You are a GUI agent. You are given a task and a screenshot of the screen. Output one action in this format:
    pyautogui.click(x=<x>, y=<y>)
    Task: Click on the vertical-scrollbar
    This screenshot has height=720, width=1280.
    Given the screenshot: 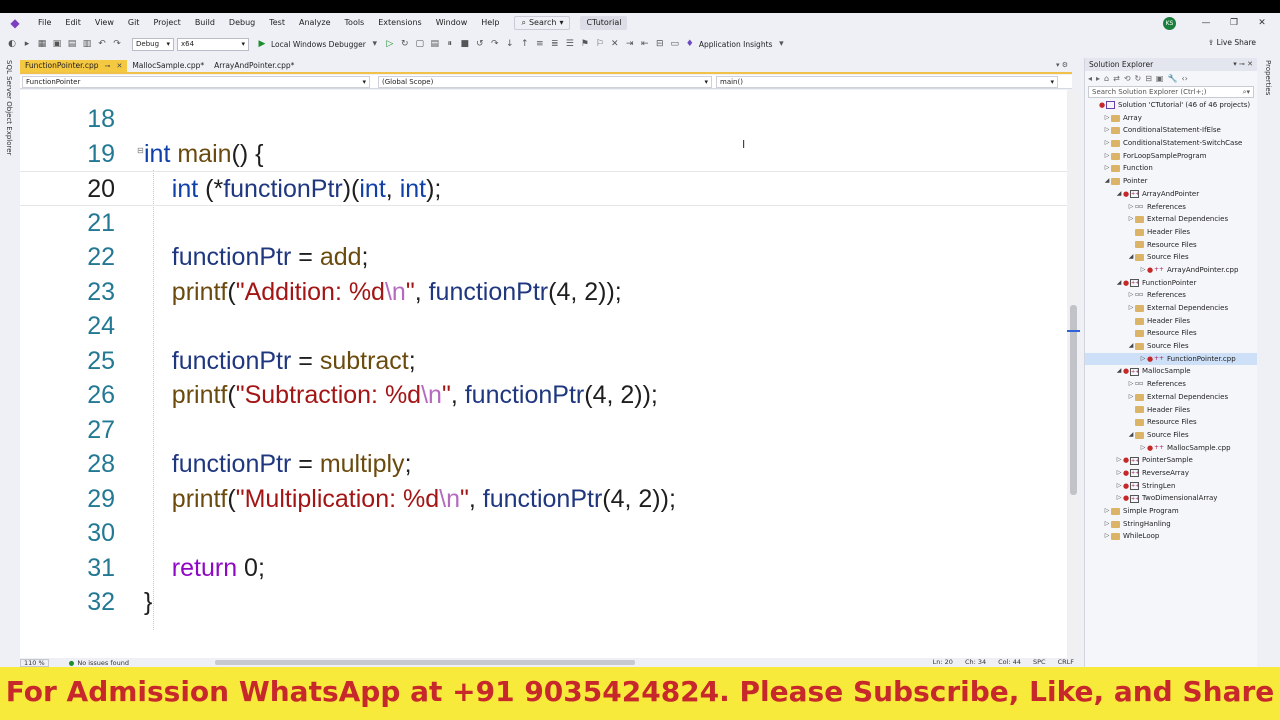 What is the action you would take?
    pyautogui.click(x=1073, y=374)
    